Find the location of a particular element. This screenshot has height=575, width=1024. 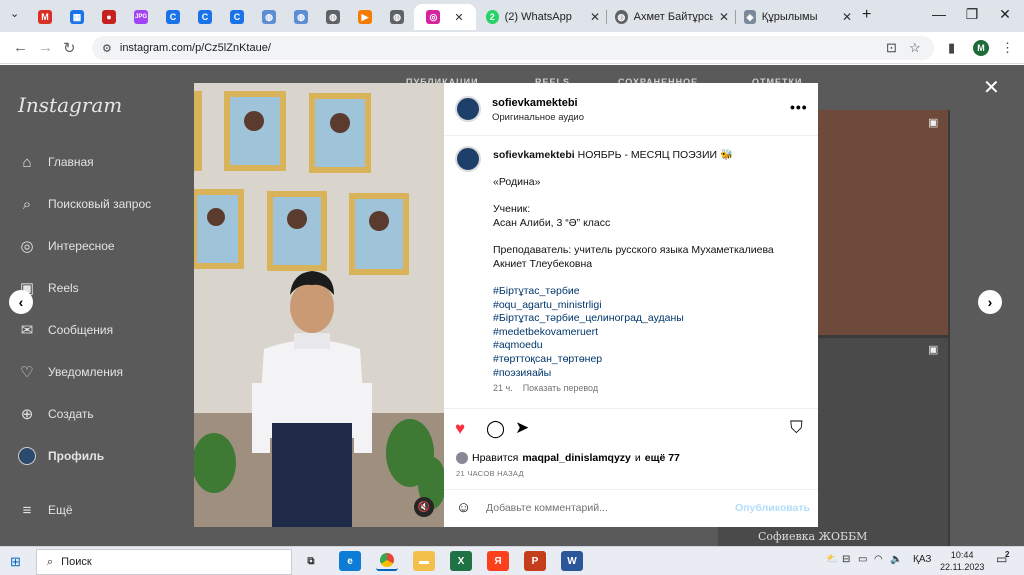

browser-tab: ▶ is located at coordinates (365, 17).